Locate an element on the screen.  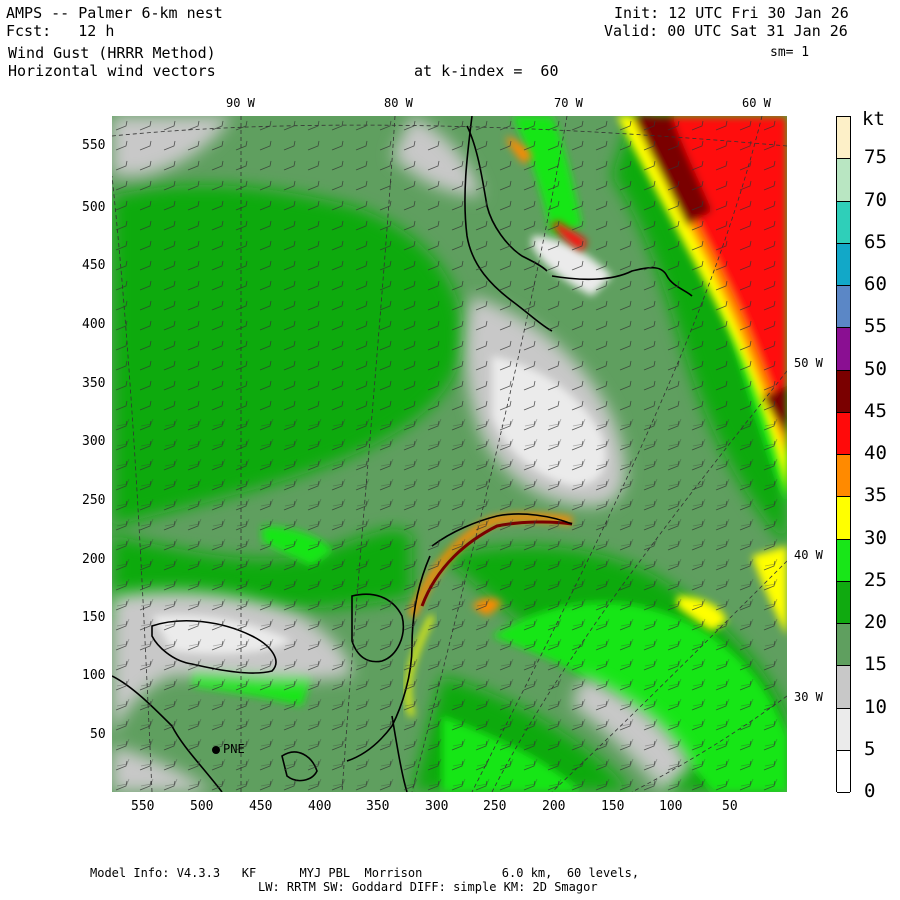
colorbar-tick-label: 25 is located at coordinates (875, 579).